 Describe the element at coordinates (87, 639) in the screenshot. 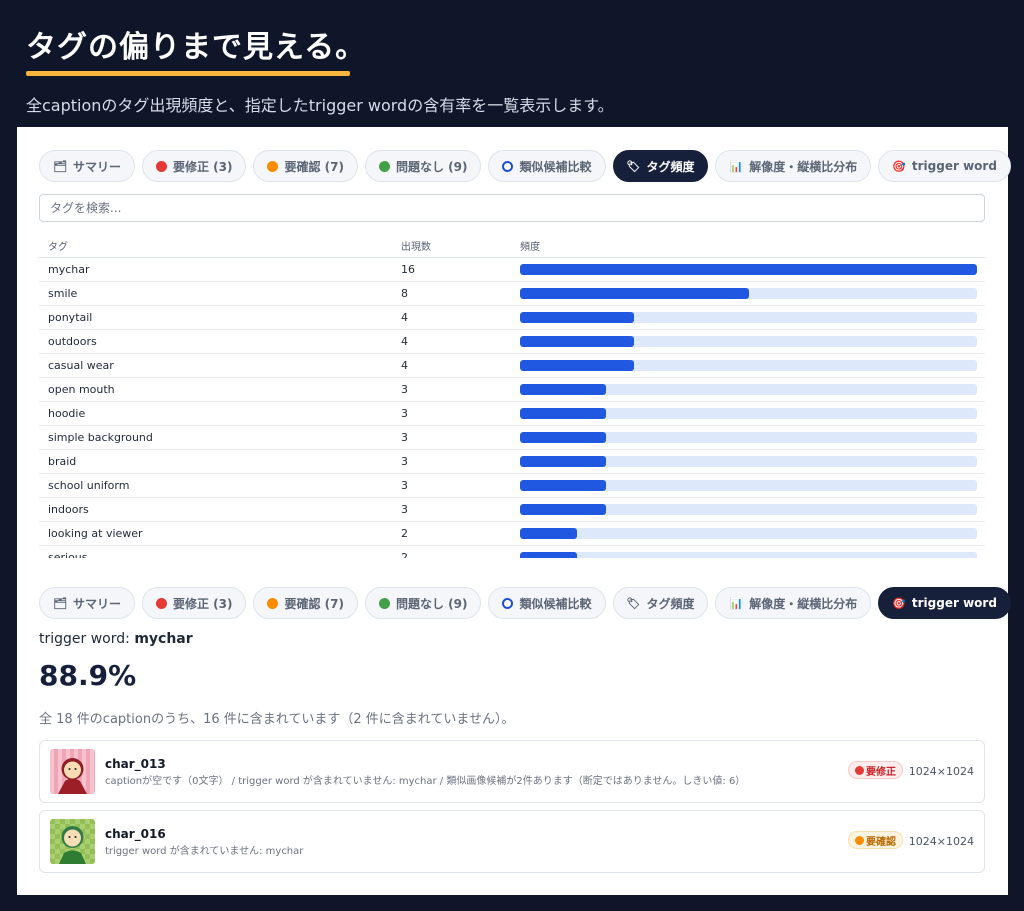

I see `trigger-word-prefix: trigger word:` at that location.